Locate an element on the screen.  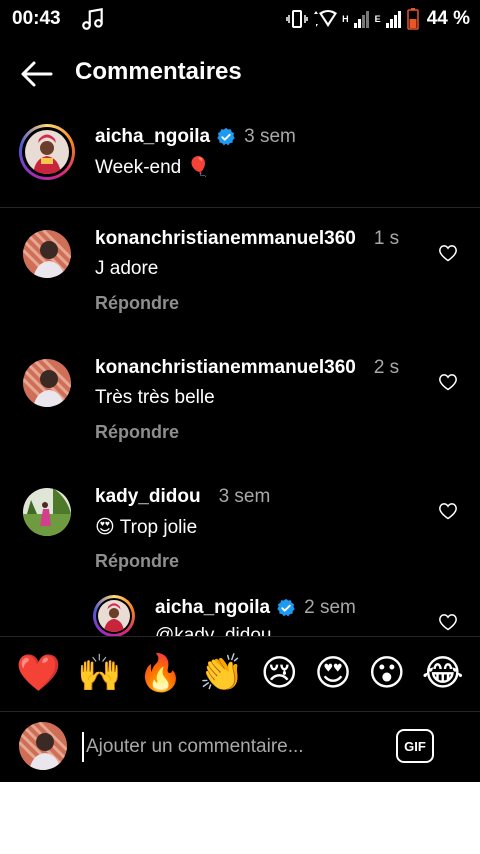
nested-reply-row: aicha_ngoila 2 sem @kady_didou is located at coordinates (240, 615).